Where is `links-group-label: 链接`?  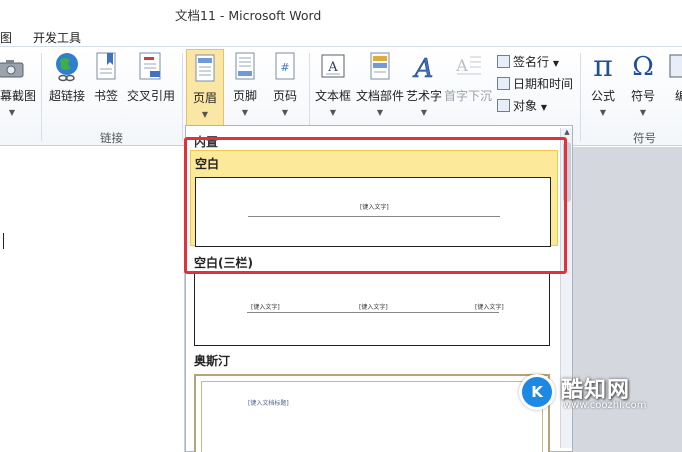
links-group-label: 链接 is located at coordinates (111, 138).